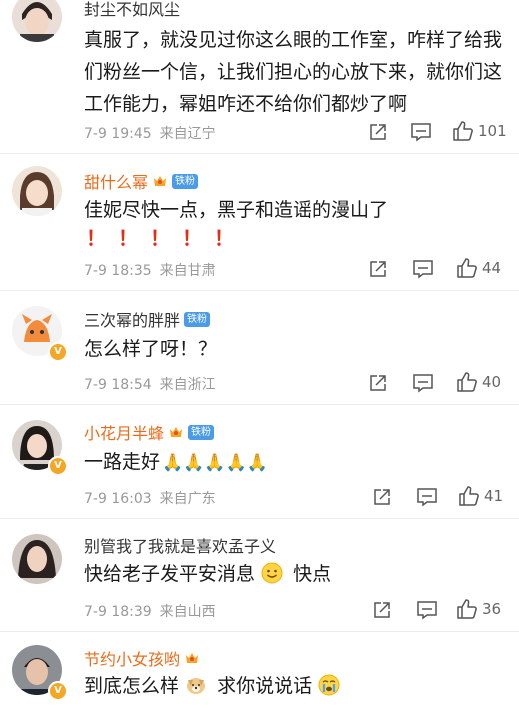 The image size is (519, 711). I want to click on timestamp: 7-9 18:54, so click(118, 385).